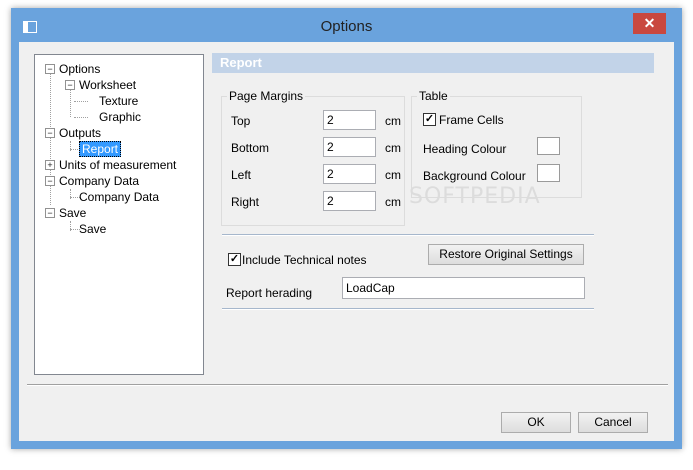 The height and width of the screenshot is (470, 693). What do you see at coordinates (108, 85) in the screenshot?
I see `tree-item-label: Worksheet` at bounding box center [108, 85].